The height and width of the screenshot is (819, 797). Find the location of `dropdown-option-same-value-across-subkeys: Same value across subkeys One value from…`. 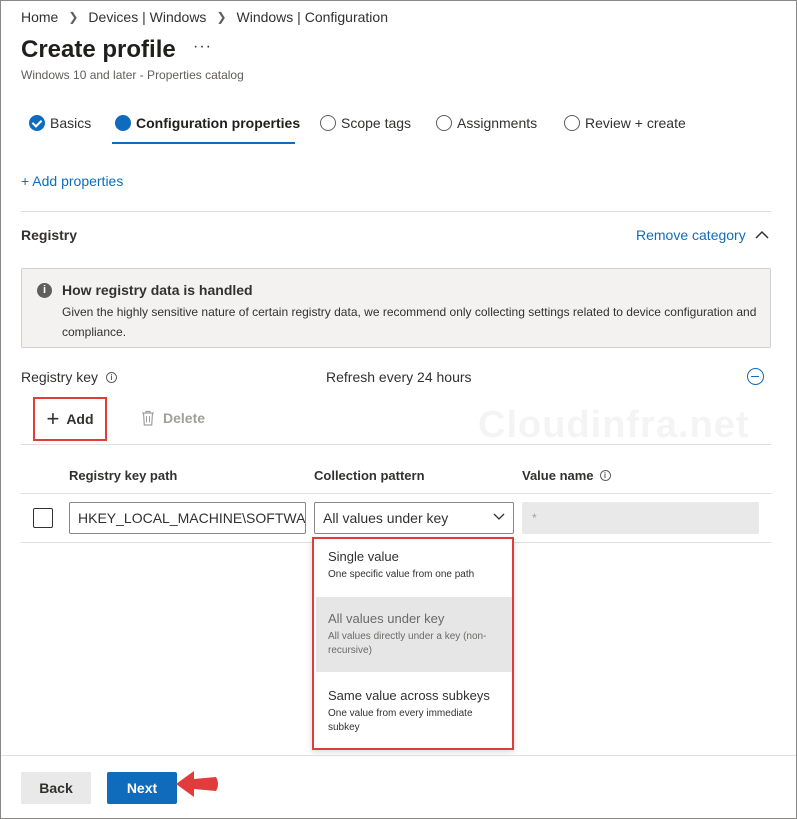

dropdown-option-same-value-across-subkeys: Same value across subkeys One value from… is located at coordinates (414, 715).